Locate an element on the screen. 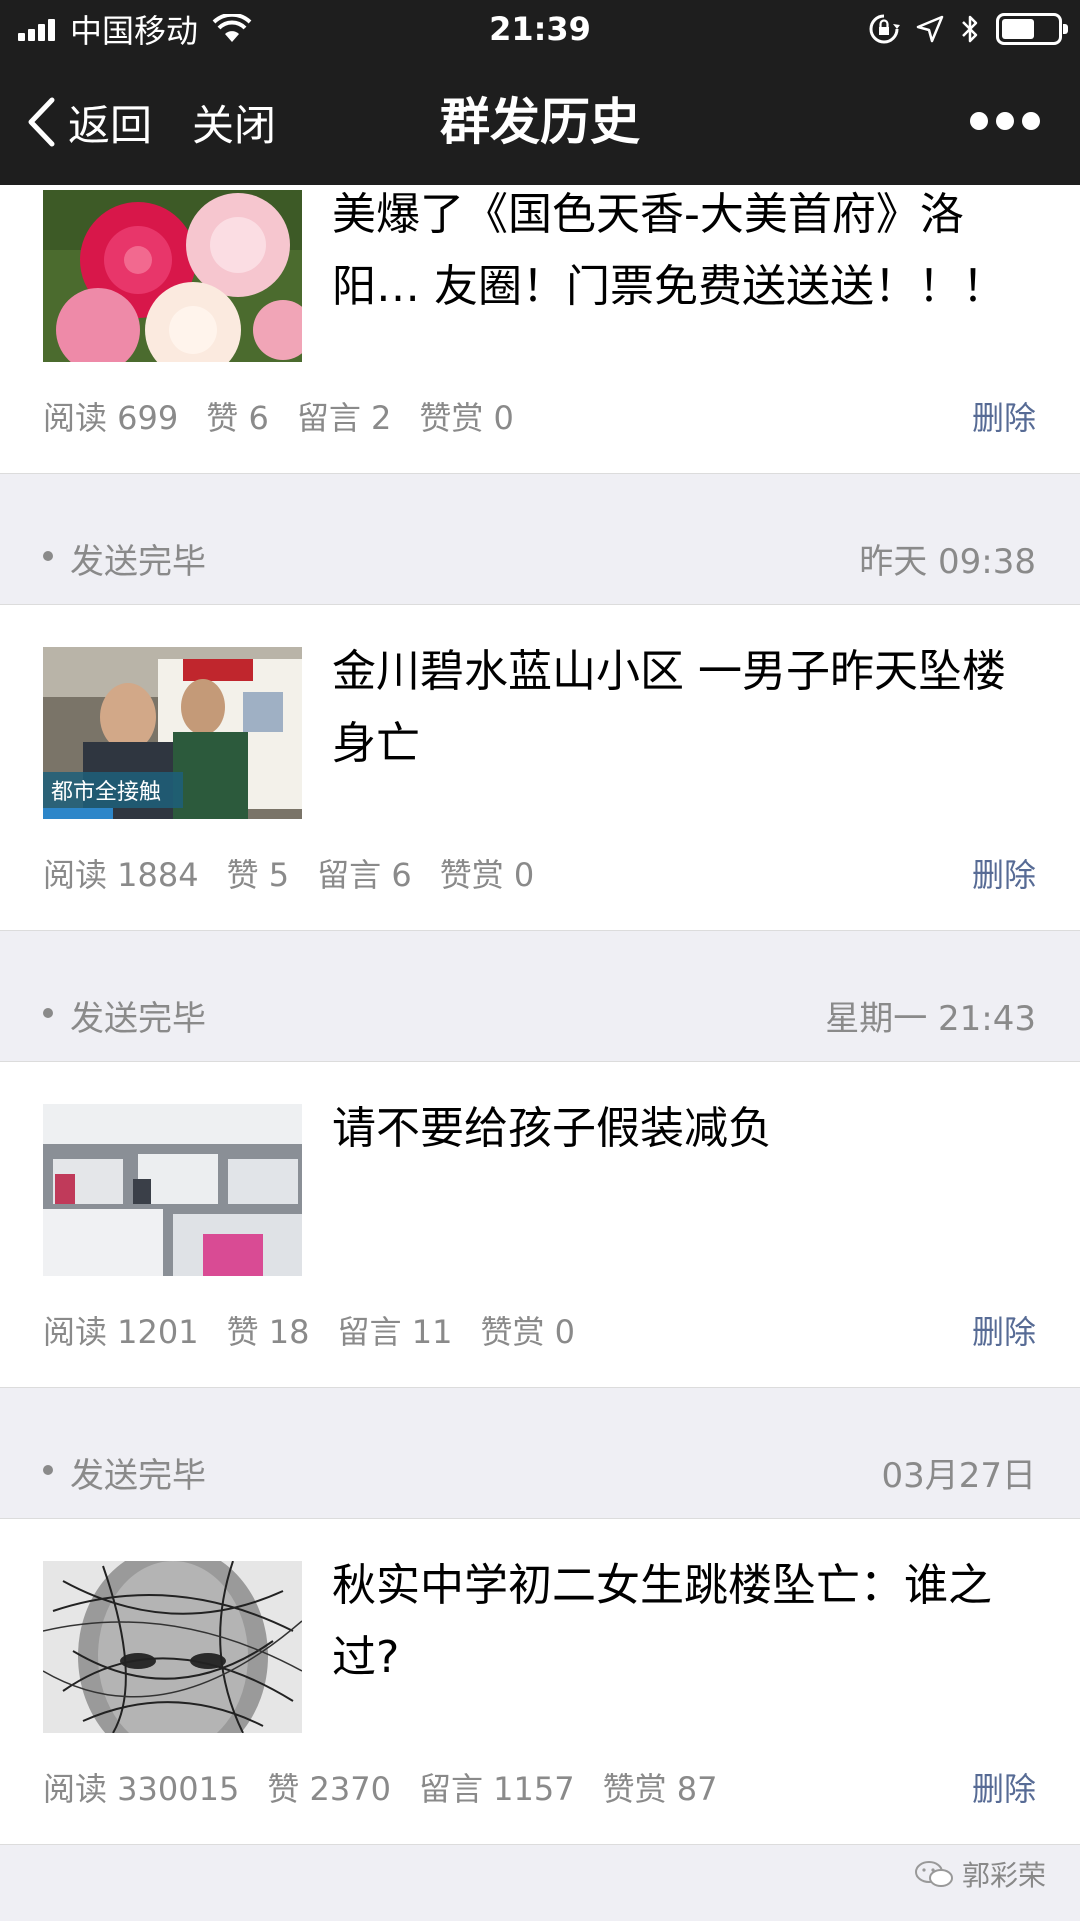 The height and width of the screenshot is (1921, 1080). news-ambulance-image: 都市全接触 is located at coordinates (172, 733).